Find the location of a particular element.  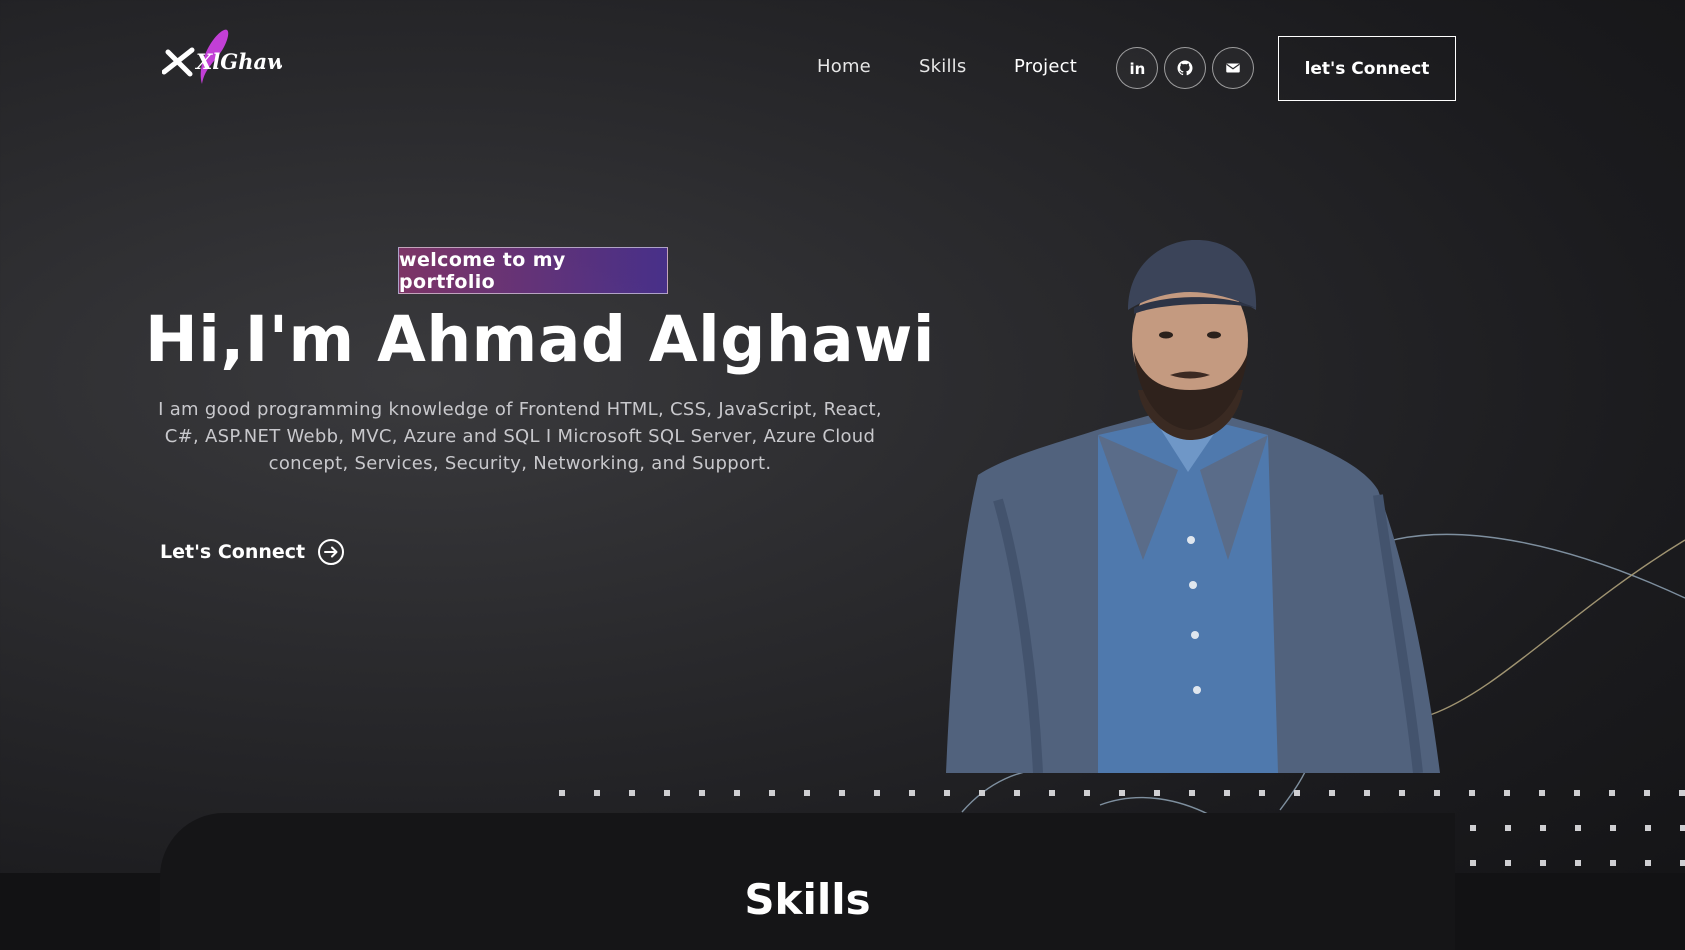

nav-link-skills: Skills is located at coordinates (942, 66).